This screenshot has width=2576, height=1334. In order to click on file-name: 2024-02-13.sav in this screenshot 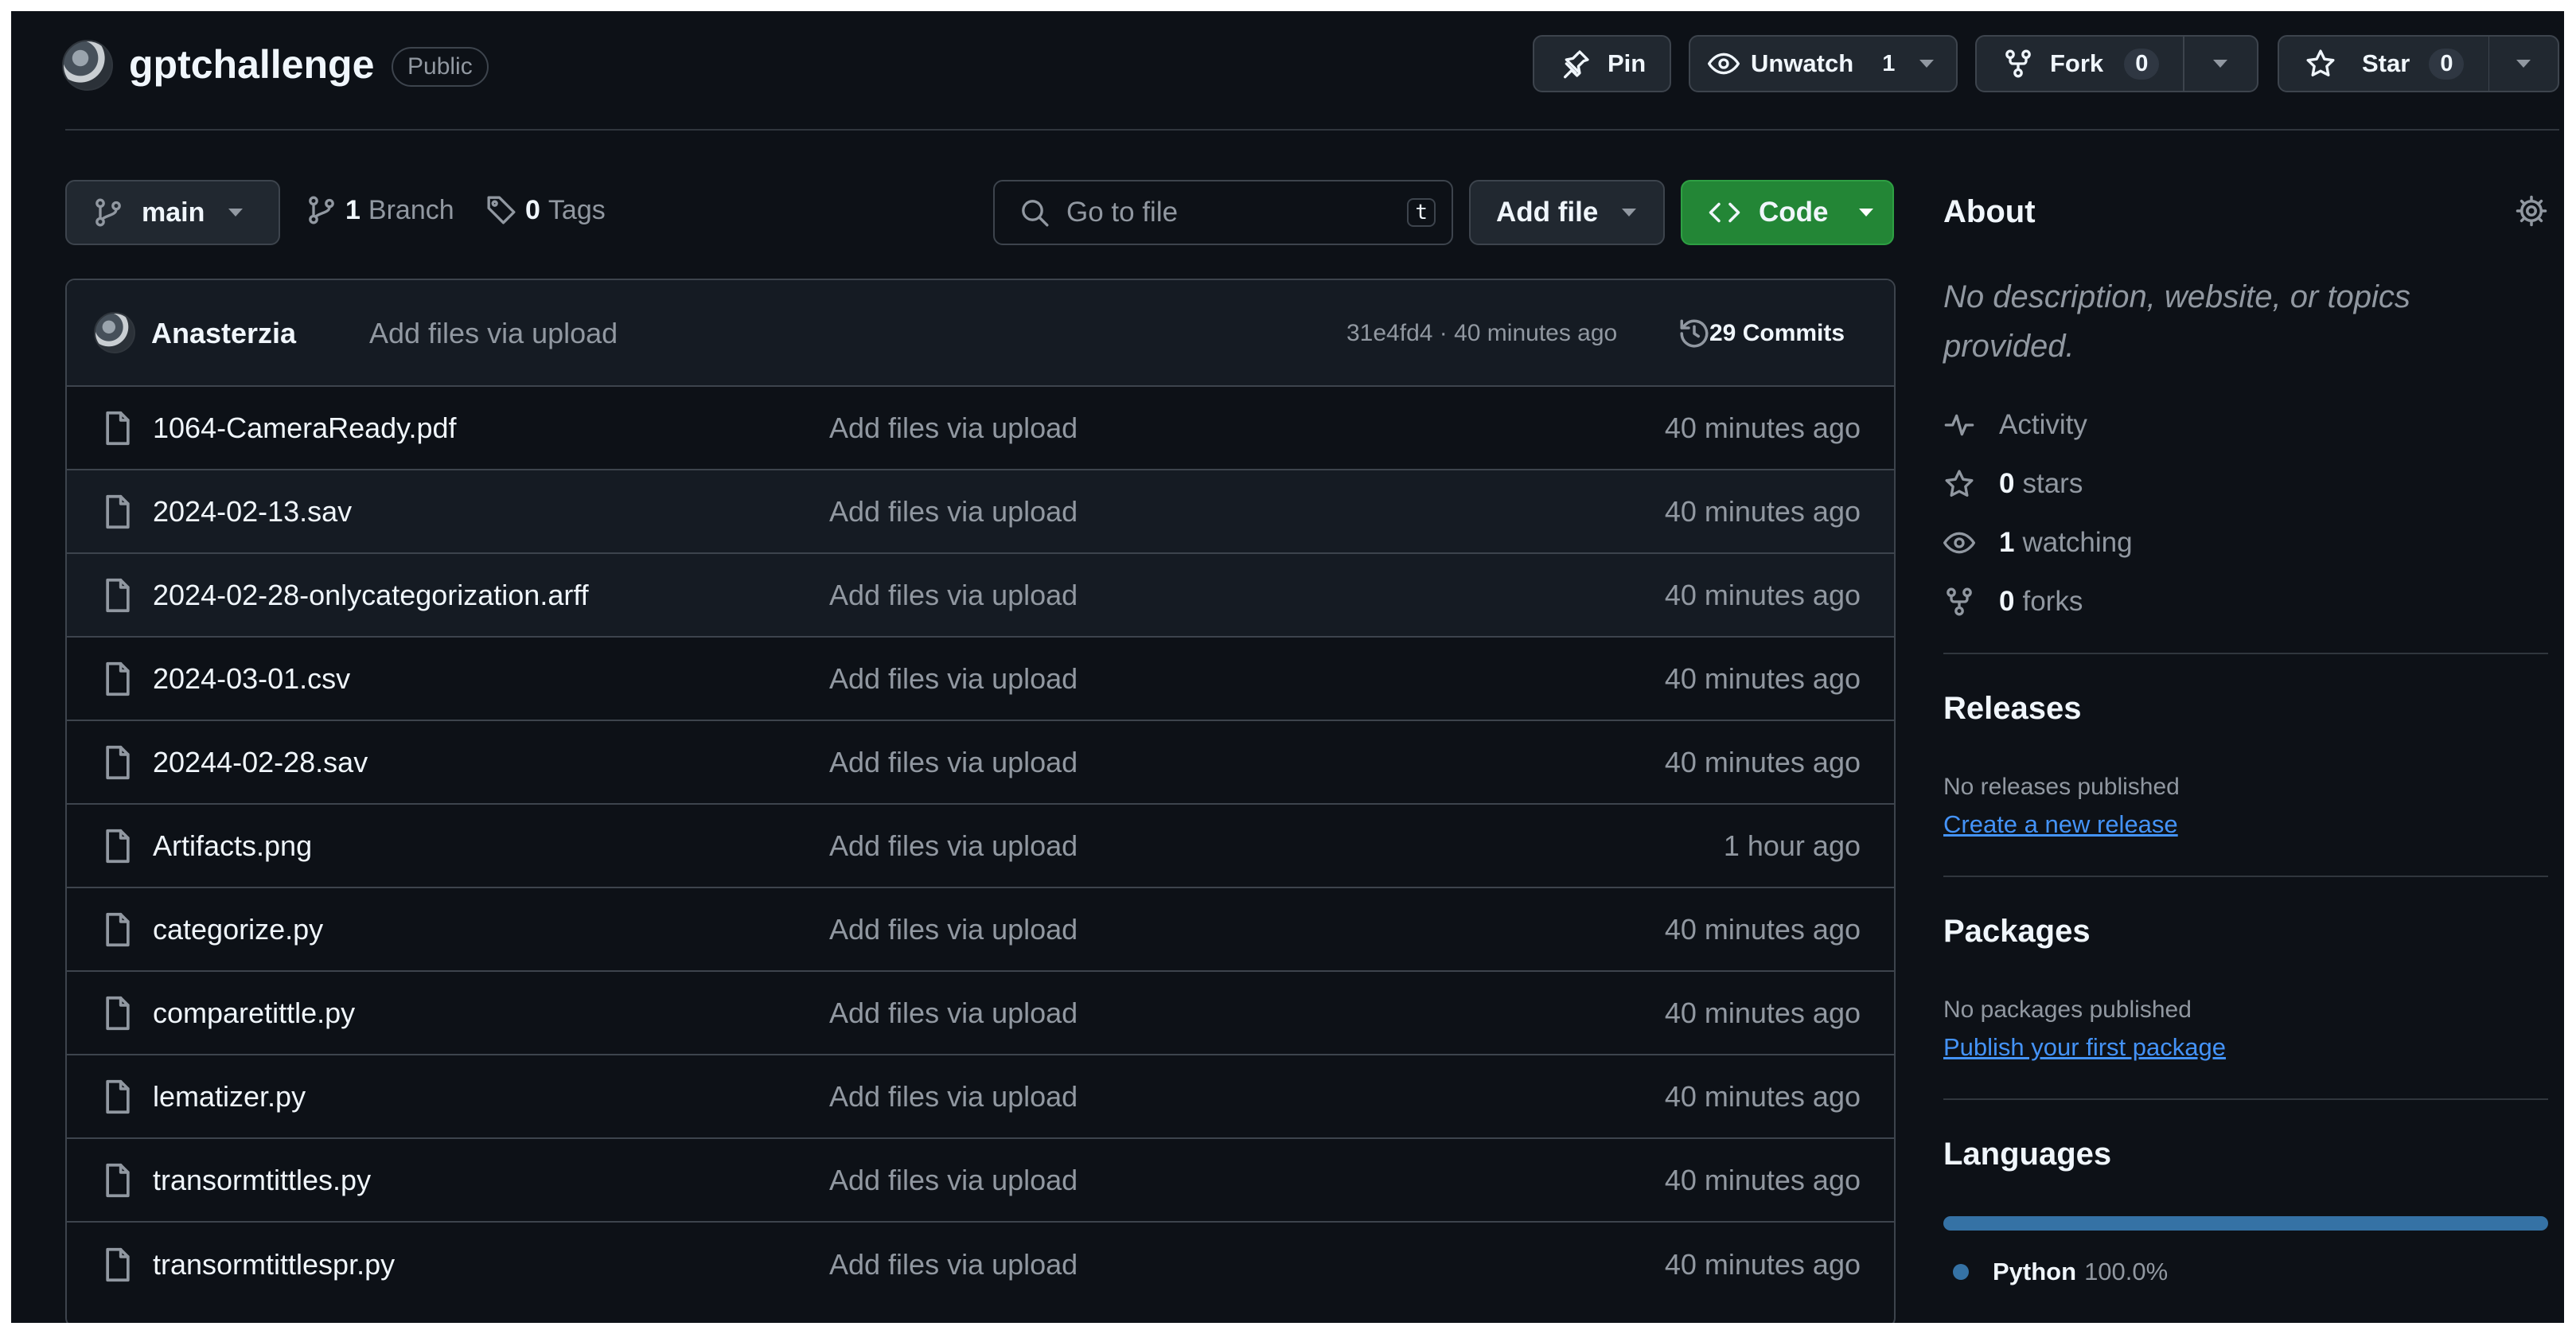, I will do `click(253, 512)`.